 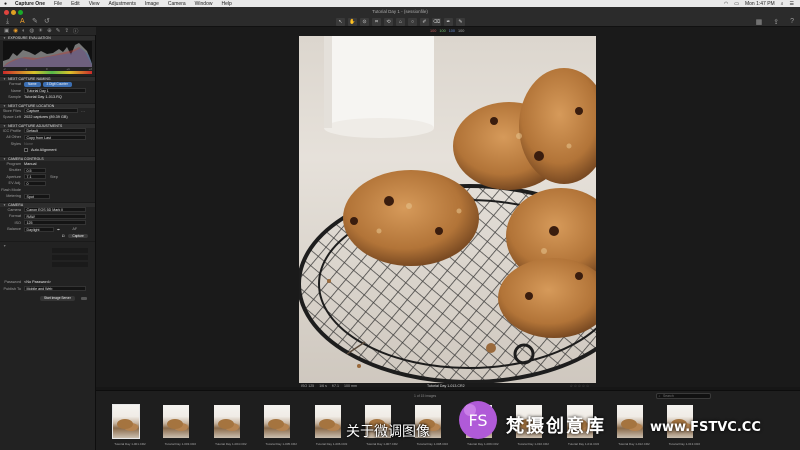 I want to click on browser-search-input: ⌕ Search, so click(x=683, y=396).